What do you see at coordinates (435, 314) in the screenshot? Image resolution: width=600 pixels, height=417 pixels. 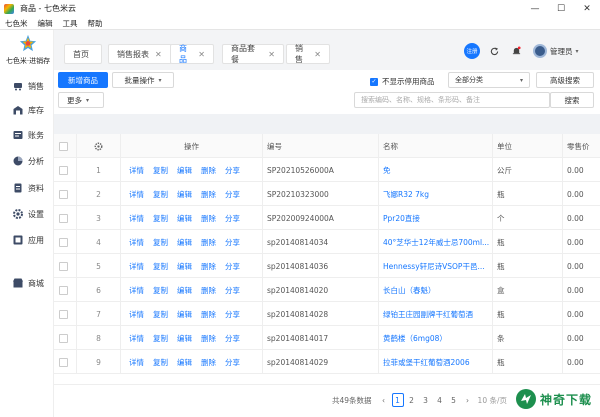 I see `row-name: 绿铂王庄园副牌干红葡萄酒` at bounding box center [435, 314].